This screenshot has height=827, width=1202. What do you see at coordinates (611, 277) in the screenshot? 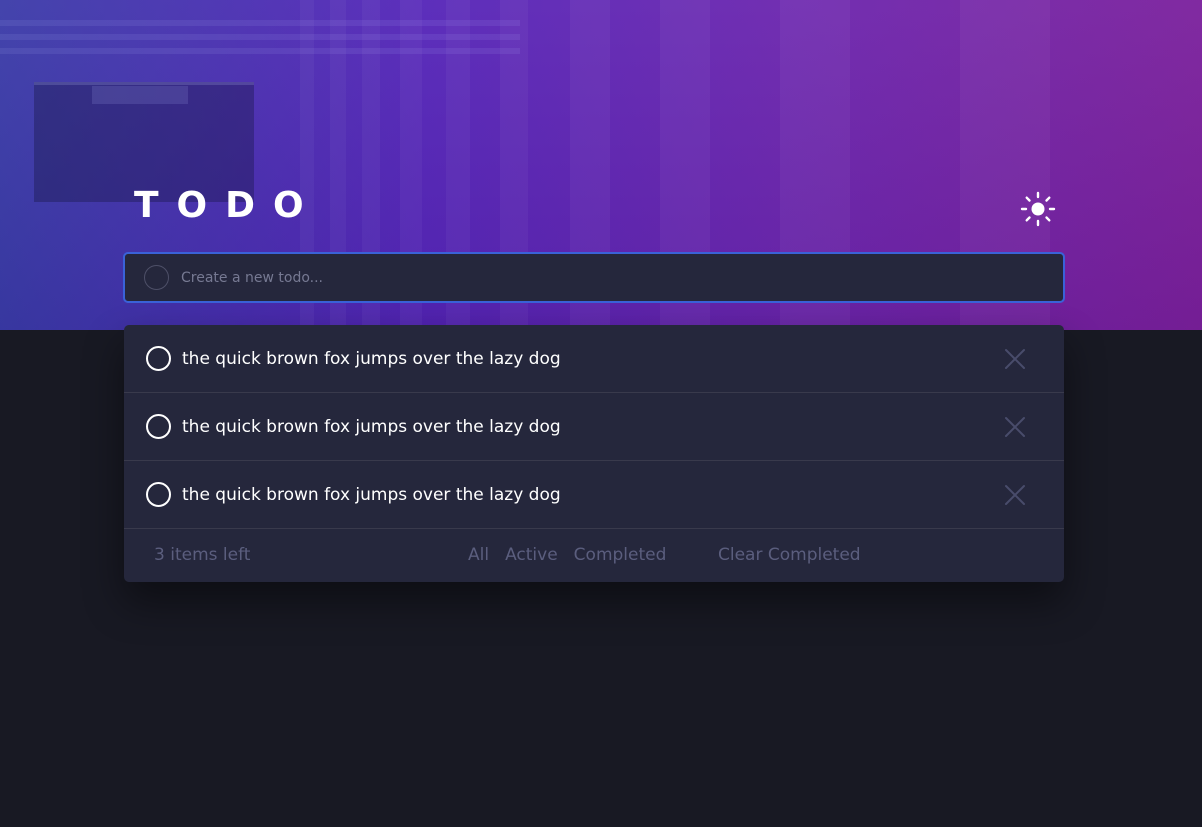
I see `new-todo-input` at bounding box center [611, 277].